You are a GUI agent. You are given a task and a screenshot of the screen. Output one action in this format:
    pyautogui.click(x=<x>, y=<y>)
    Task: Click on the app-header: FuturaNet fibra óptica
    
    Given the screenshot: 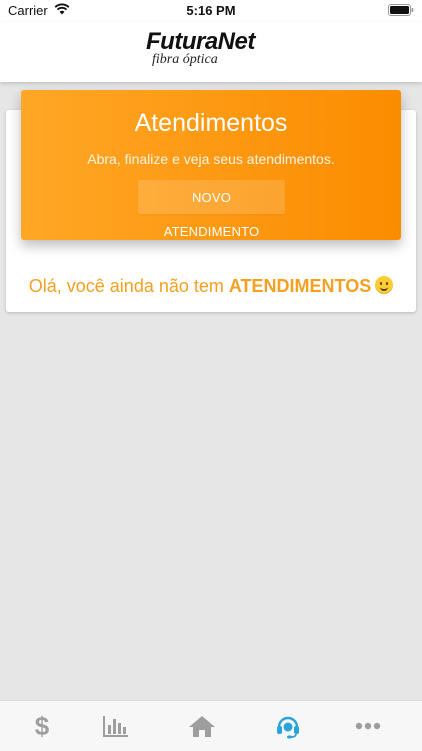 What is the action you would take?
    pyautogui.click(x=211, y=52)
    